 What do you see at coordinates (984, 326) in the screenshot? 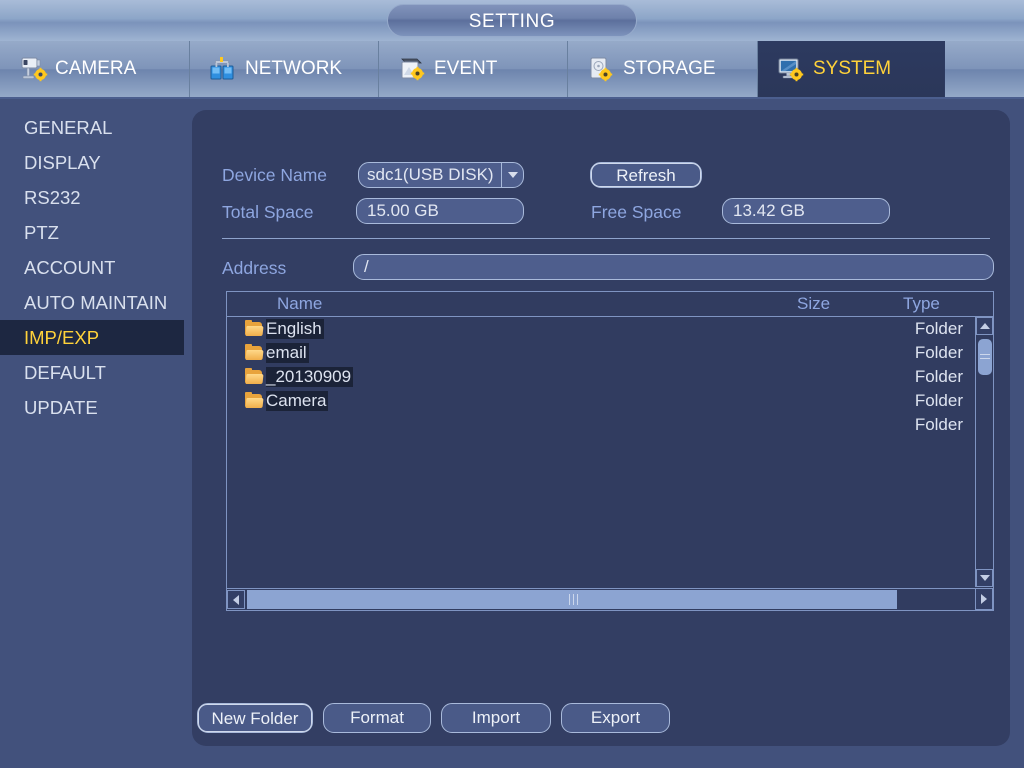
I see `scroll-up-icon` at bounding box center [984, 326].